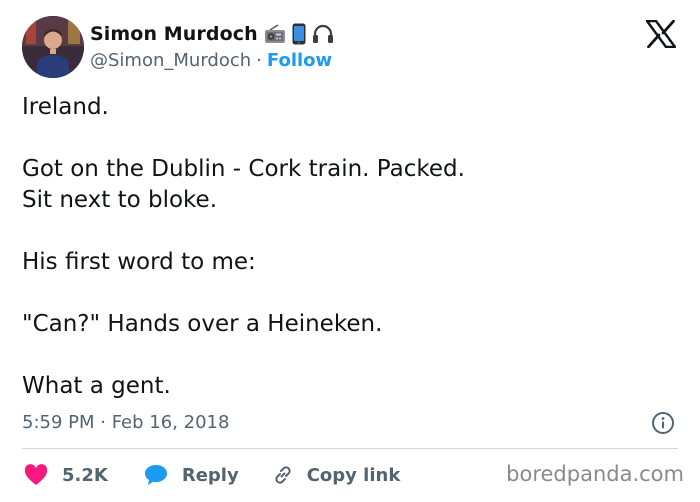  Describe the element at coordinates (350, 448) in the screenshot. I see `divider` at that location.